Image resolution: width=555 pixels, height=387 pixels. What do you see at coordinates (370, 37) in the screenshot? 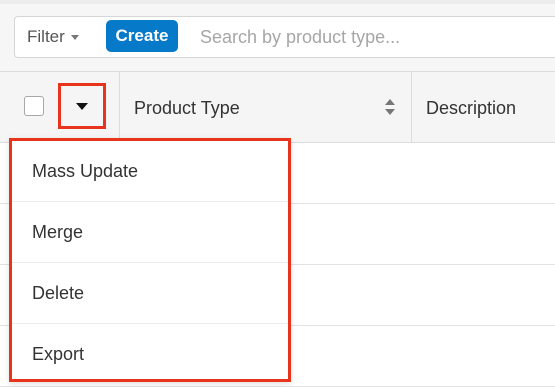
I see `search-input` at bounding box center [370, 37].